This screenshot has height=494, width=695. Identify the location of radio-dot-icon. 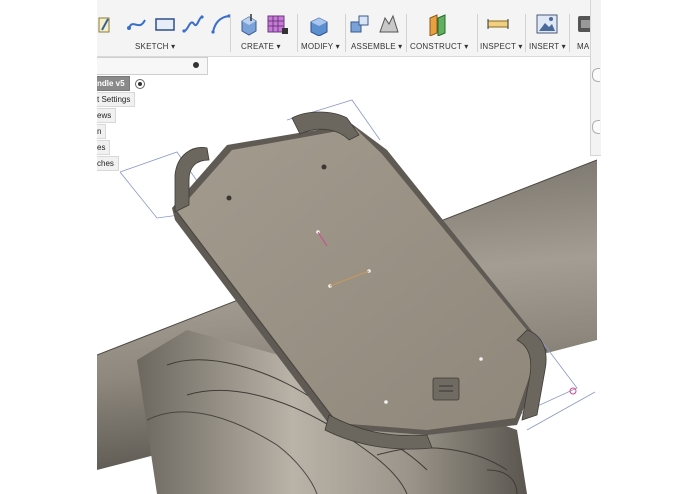
(140, 84).